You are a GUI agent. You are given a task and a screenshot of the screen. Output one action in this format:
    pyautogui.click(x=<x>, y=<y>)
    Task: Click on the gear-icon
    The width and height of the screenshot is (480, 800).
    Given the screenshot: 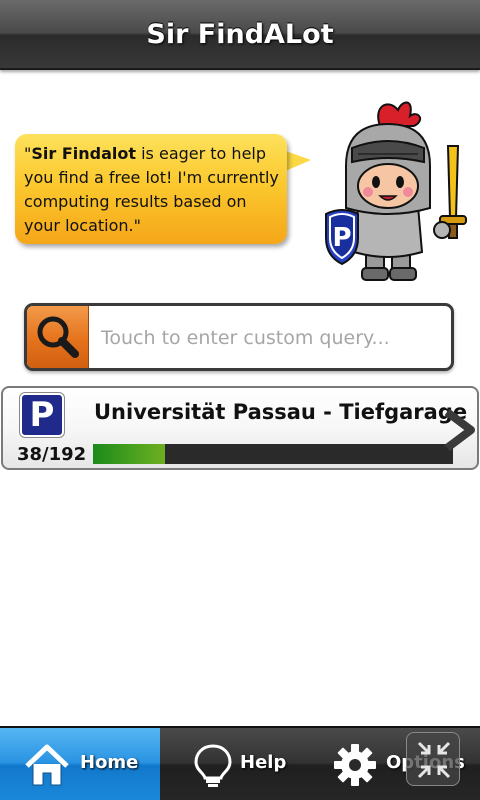 What is the action you would take?
    pyautogui.click(x=355, y=765)
    